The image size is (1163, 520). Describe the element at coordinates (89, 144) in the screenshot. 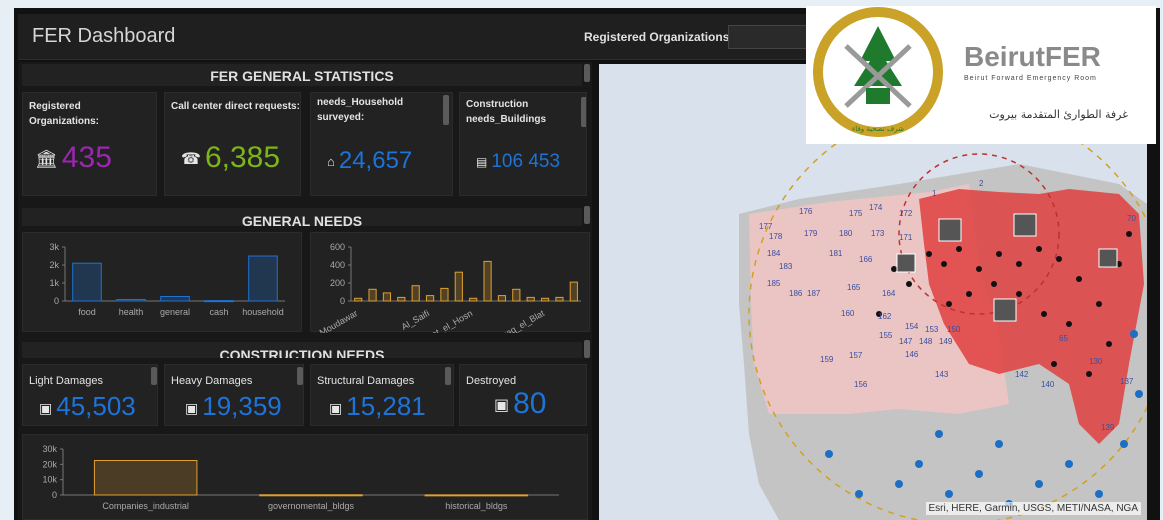

I see `stat-card-registered-organizations: Registered Organizations: 🏛 435` at that location.